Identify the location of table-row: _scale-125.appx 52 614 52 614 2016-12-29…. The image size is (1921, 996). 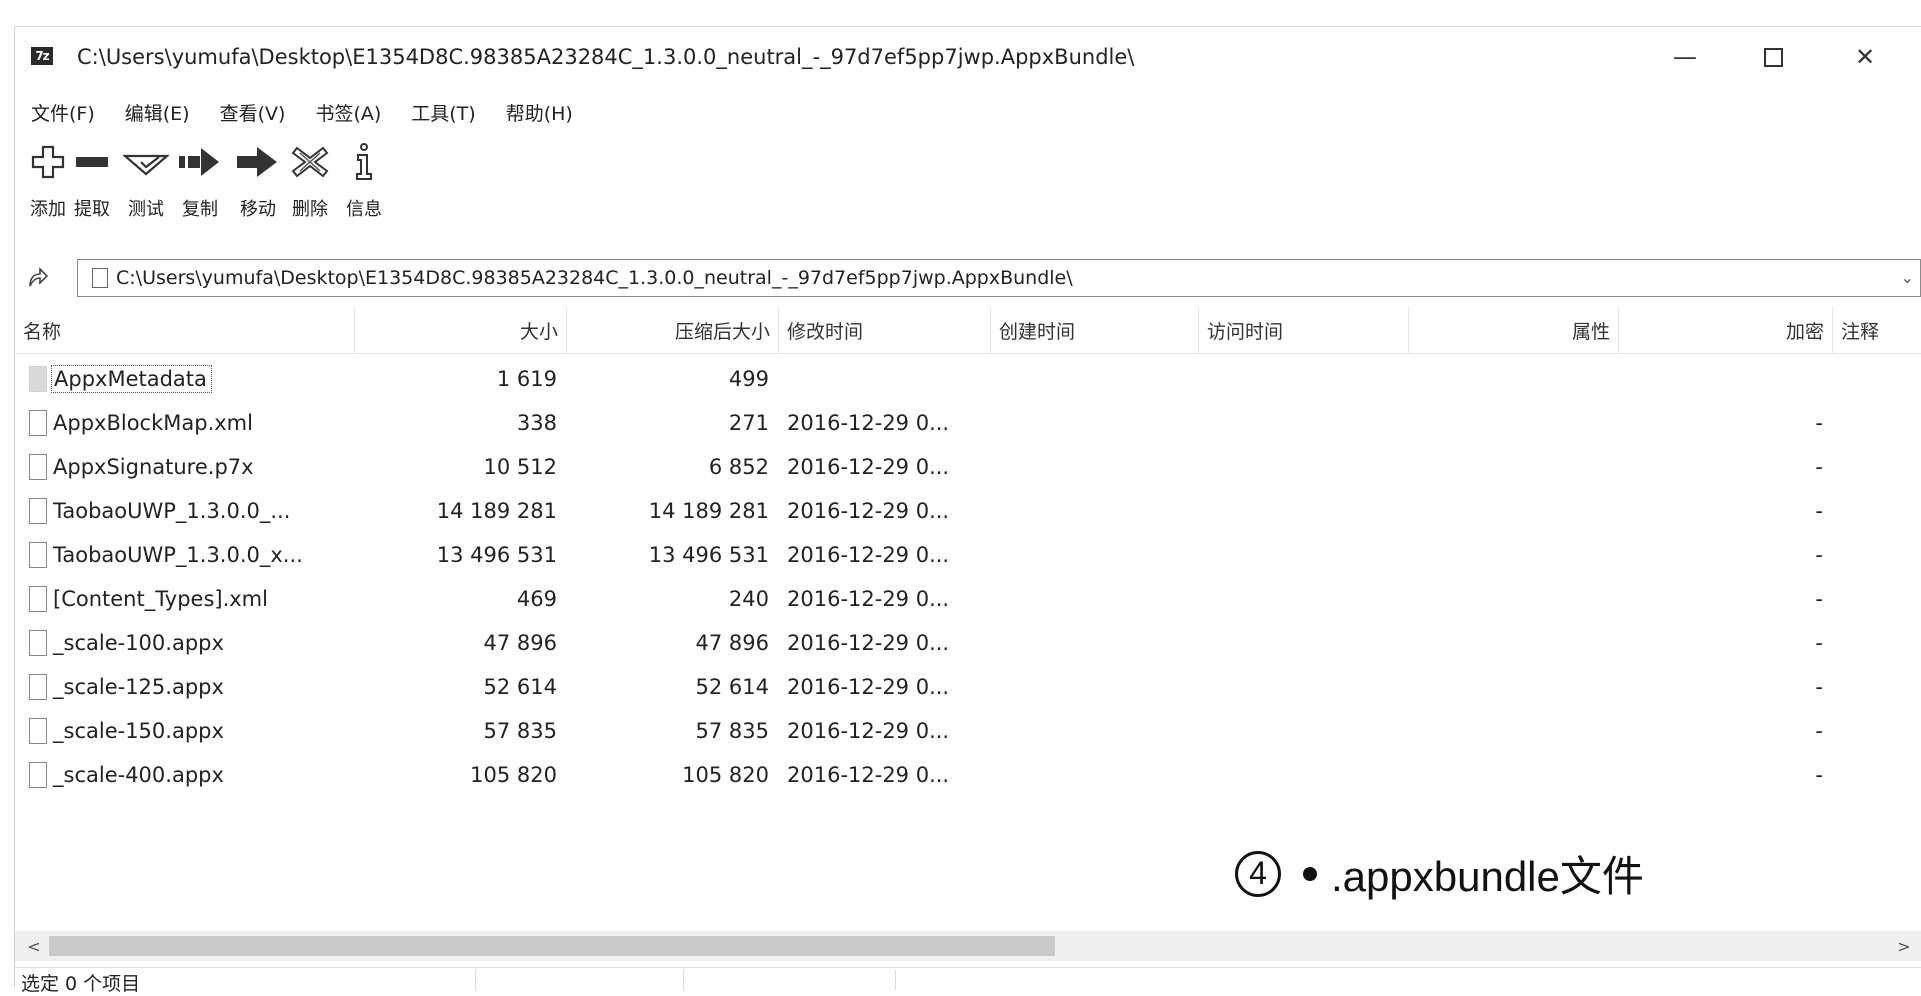
(968, 687).